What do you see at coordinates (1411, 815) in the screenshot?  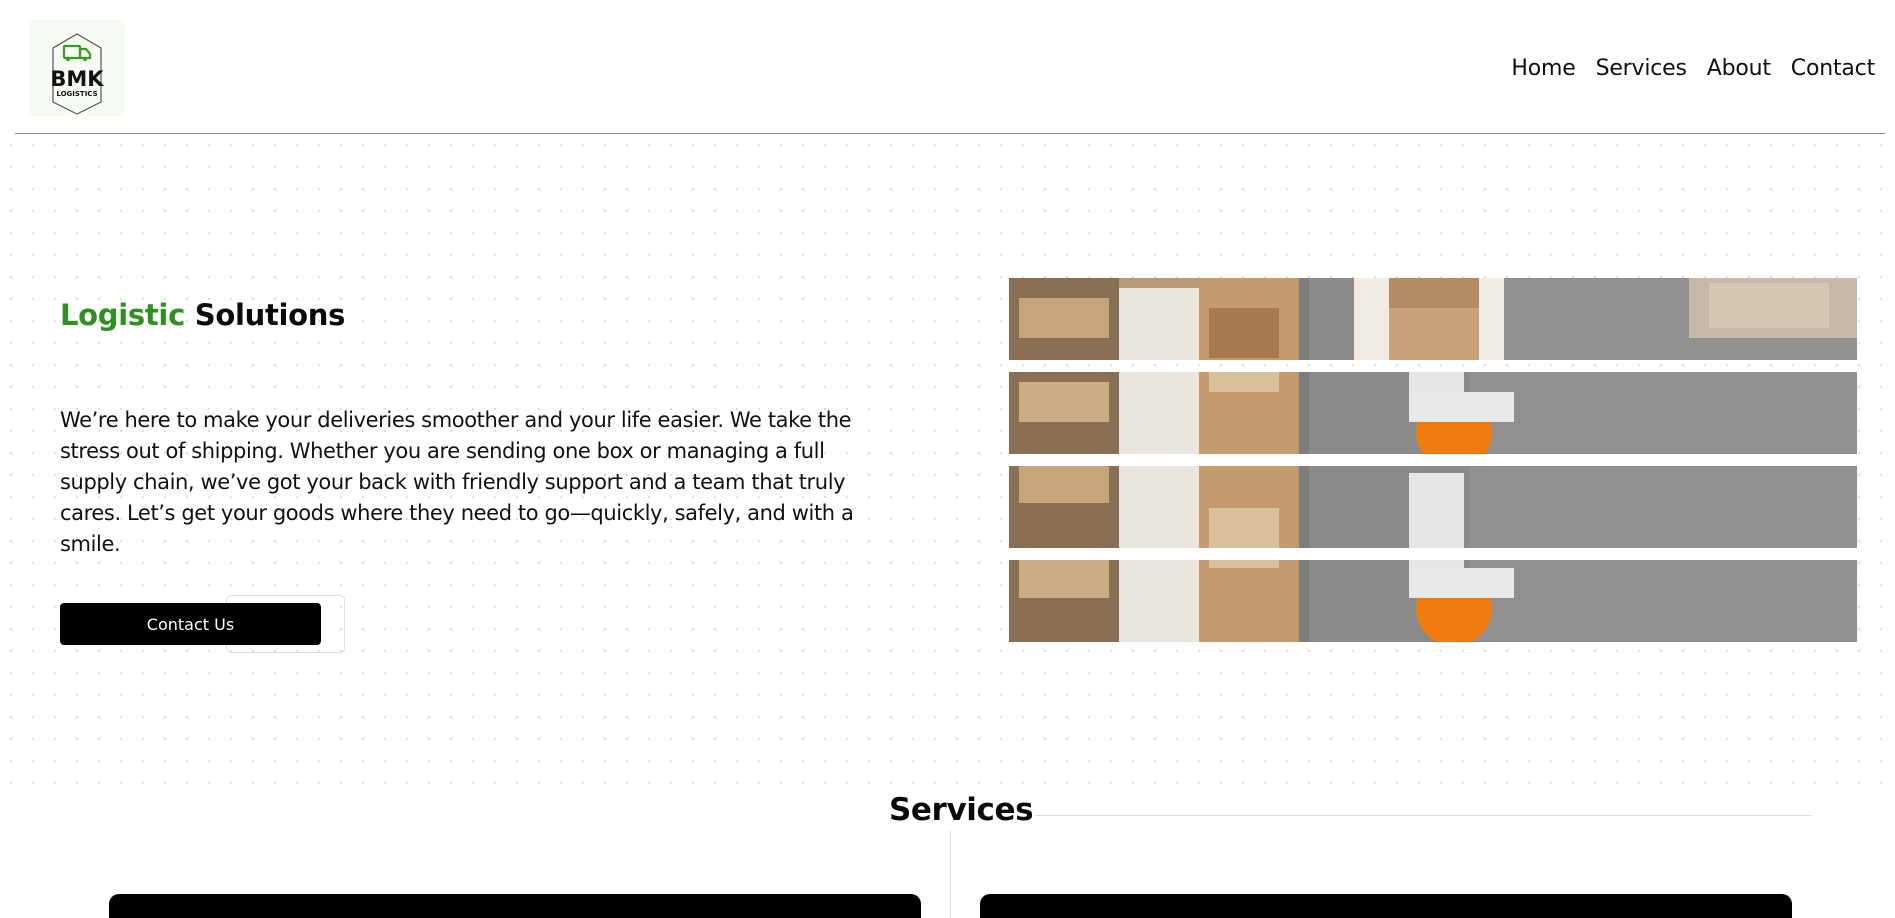 I see `services-heading-rule` at bounding box center [1411, 815].